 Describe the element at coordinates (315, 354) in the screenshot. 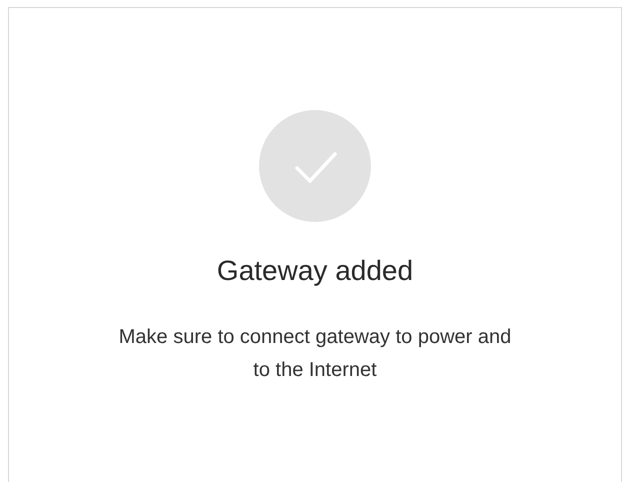

I see `dialog-message: Make sure to connect gateway to power and to the Internet` at that location.